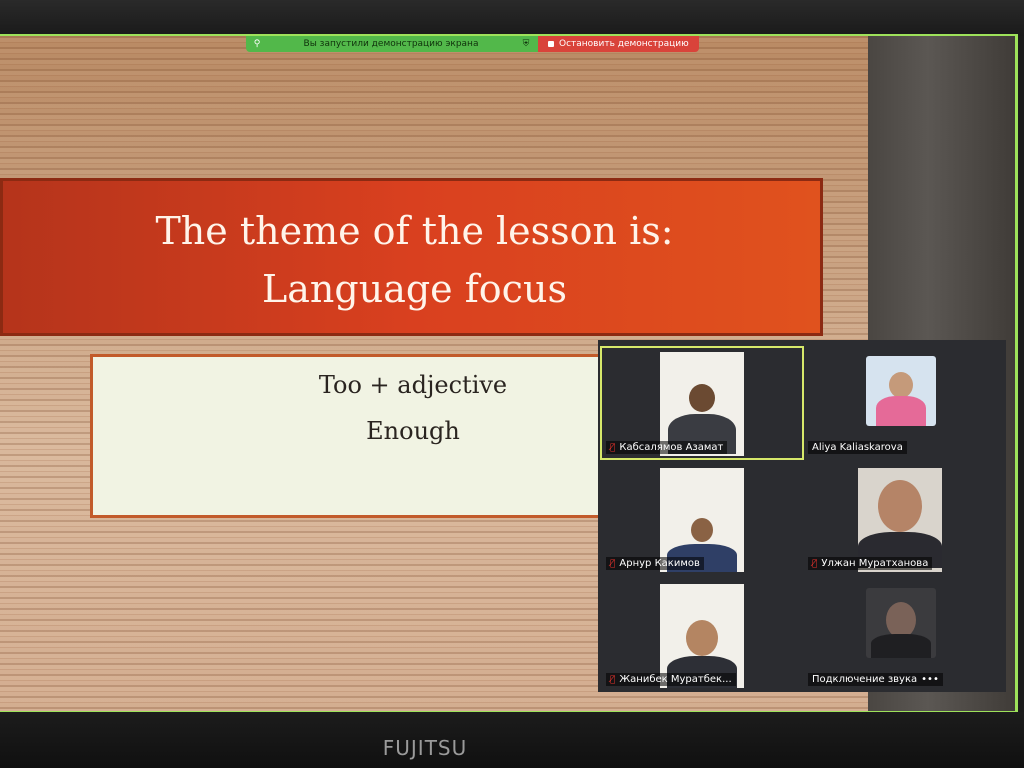 Image resolution: width=1024 pixels, height=768 pixels. Describe the element at coordinates (355, 436) in the screenshot. I see `slide-content-box: Too + adjective Enough` at that location.